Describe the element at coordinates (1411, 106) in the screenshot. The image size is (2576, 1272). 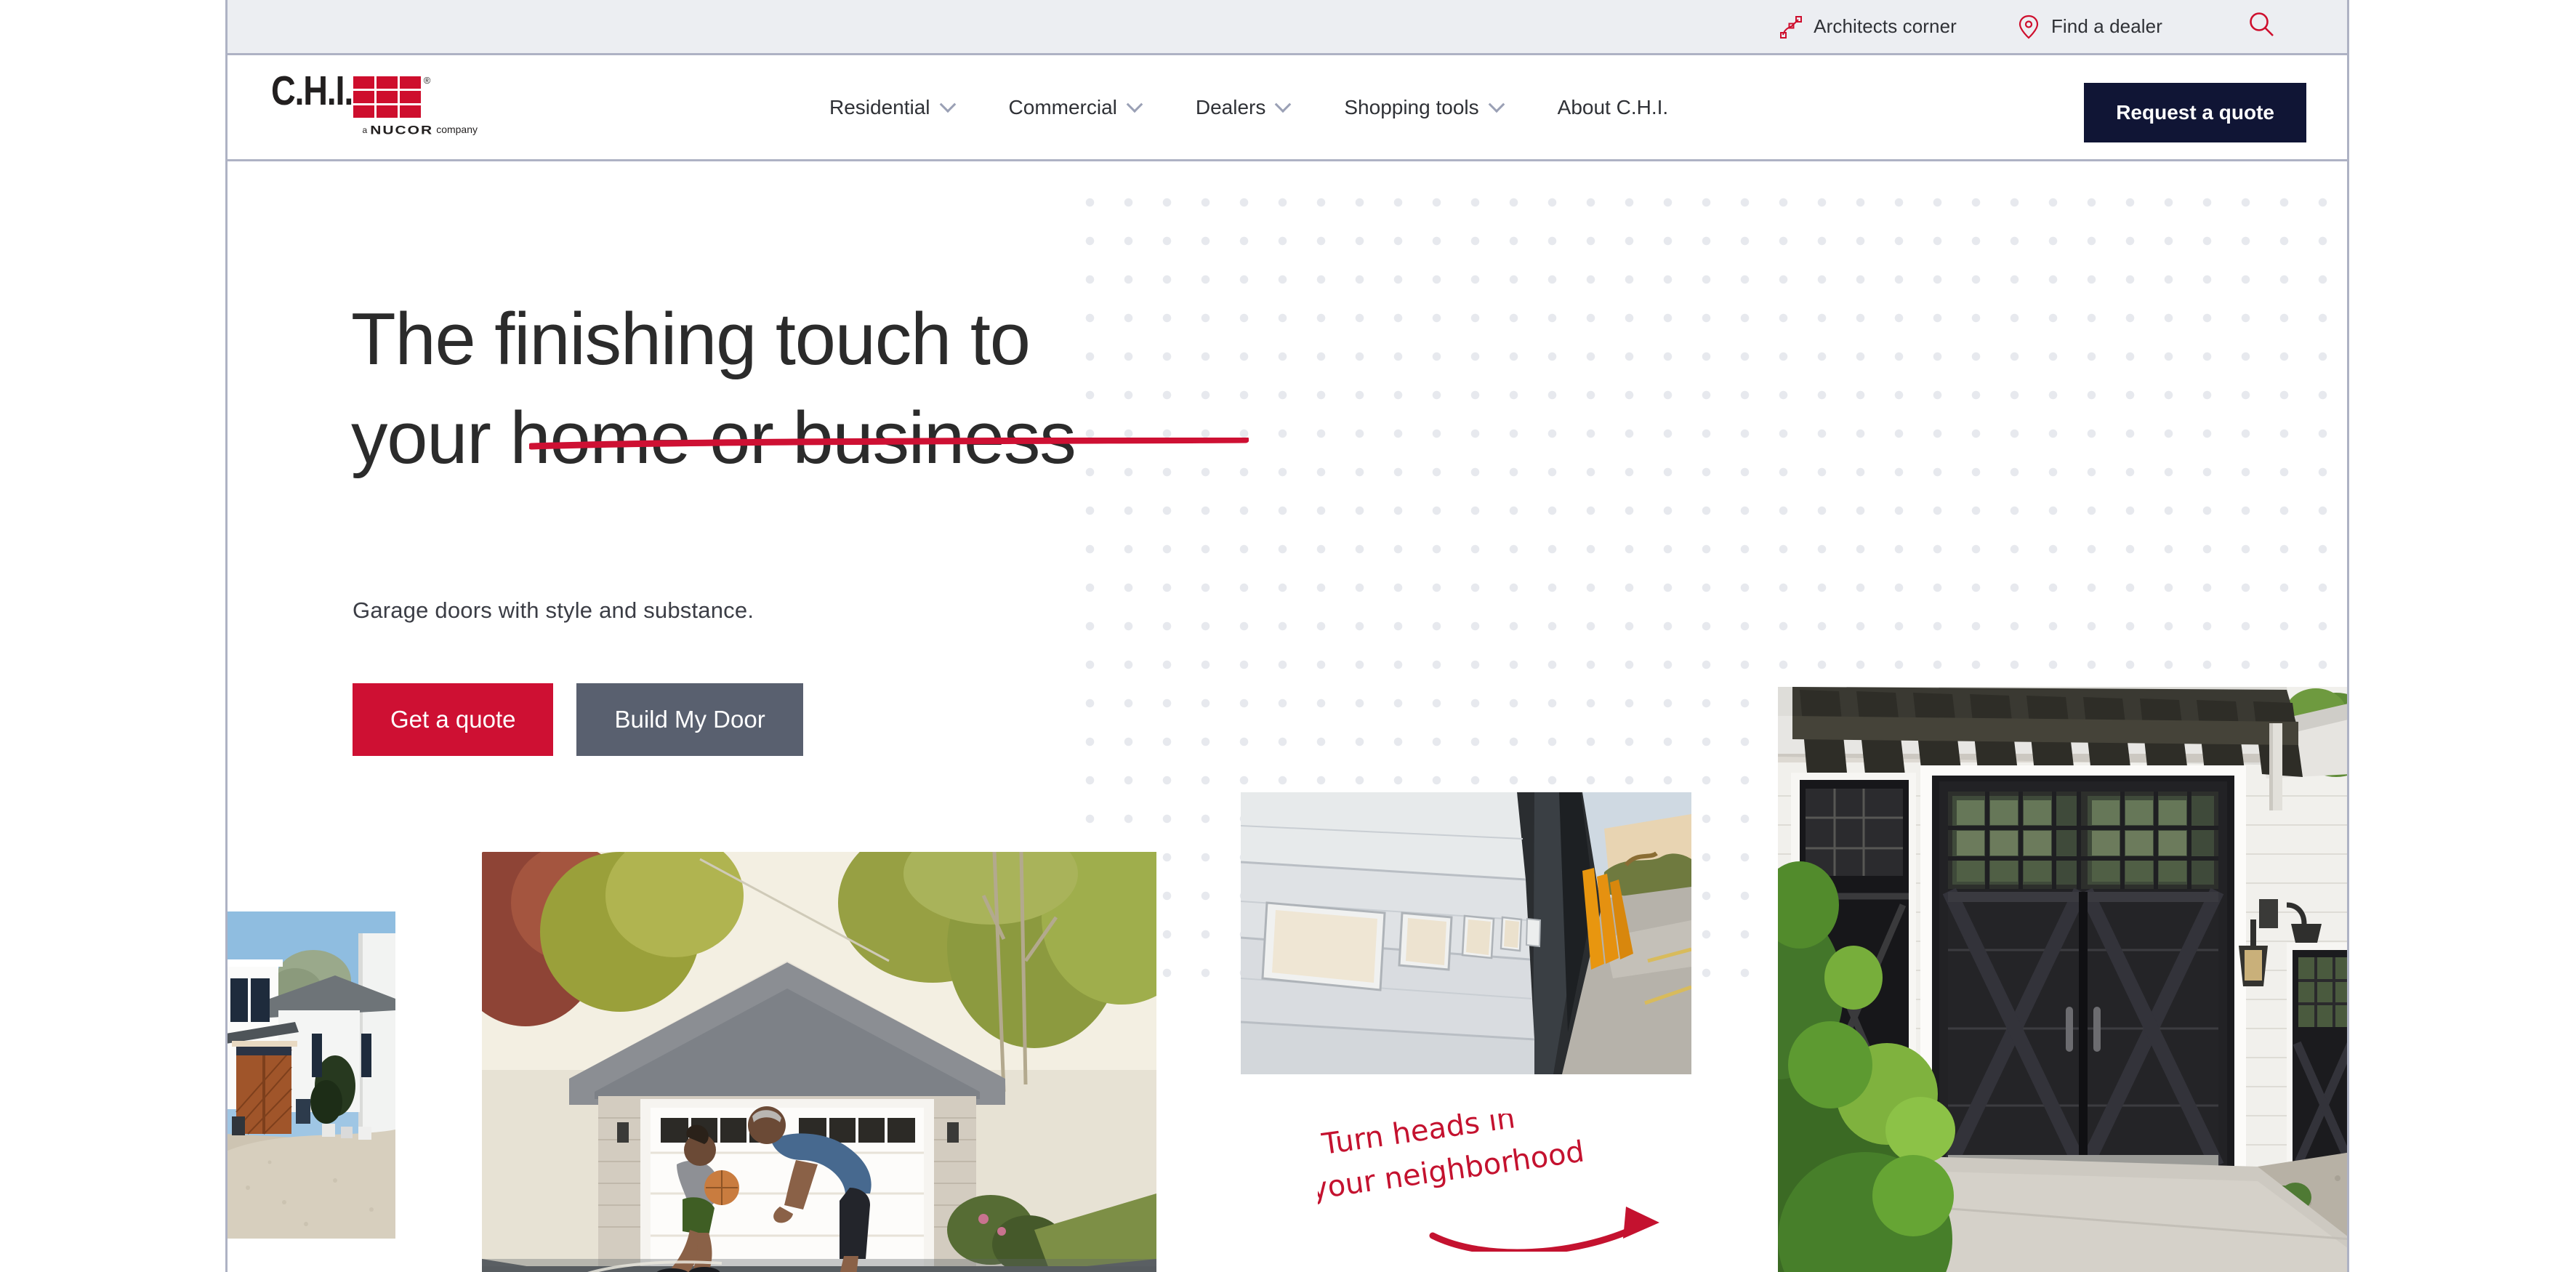
I see `nav-item-label: Shopping tools` at that location.